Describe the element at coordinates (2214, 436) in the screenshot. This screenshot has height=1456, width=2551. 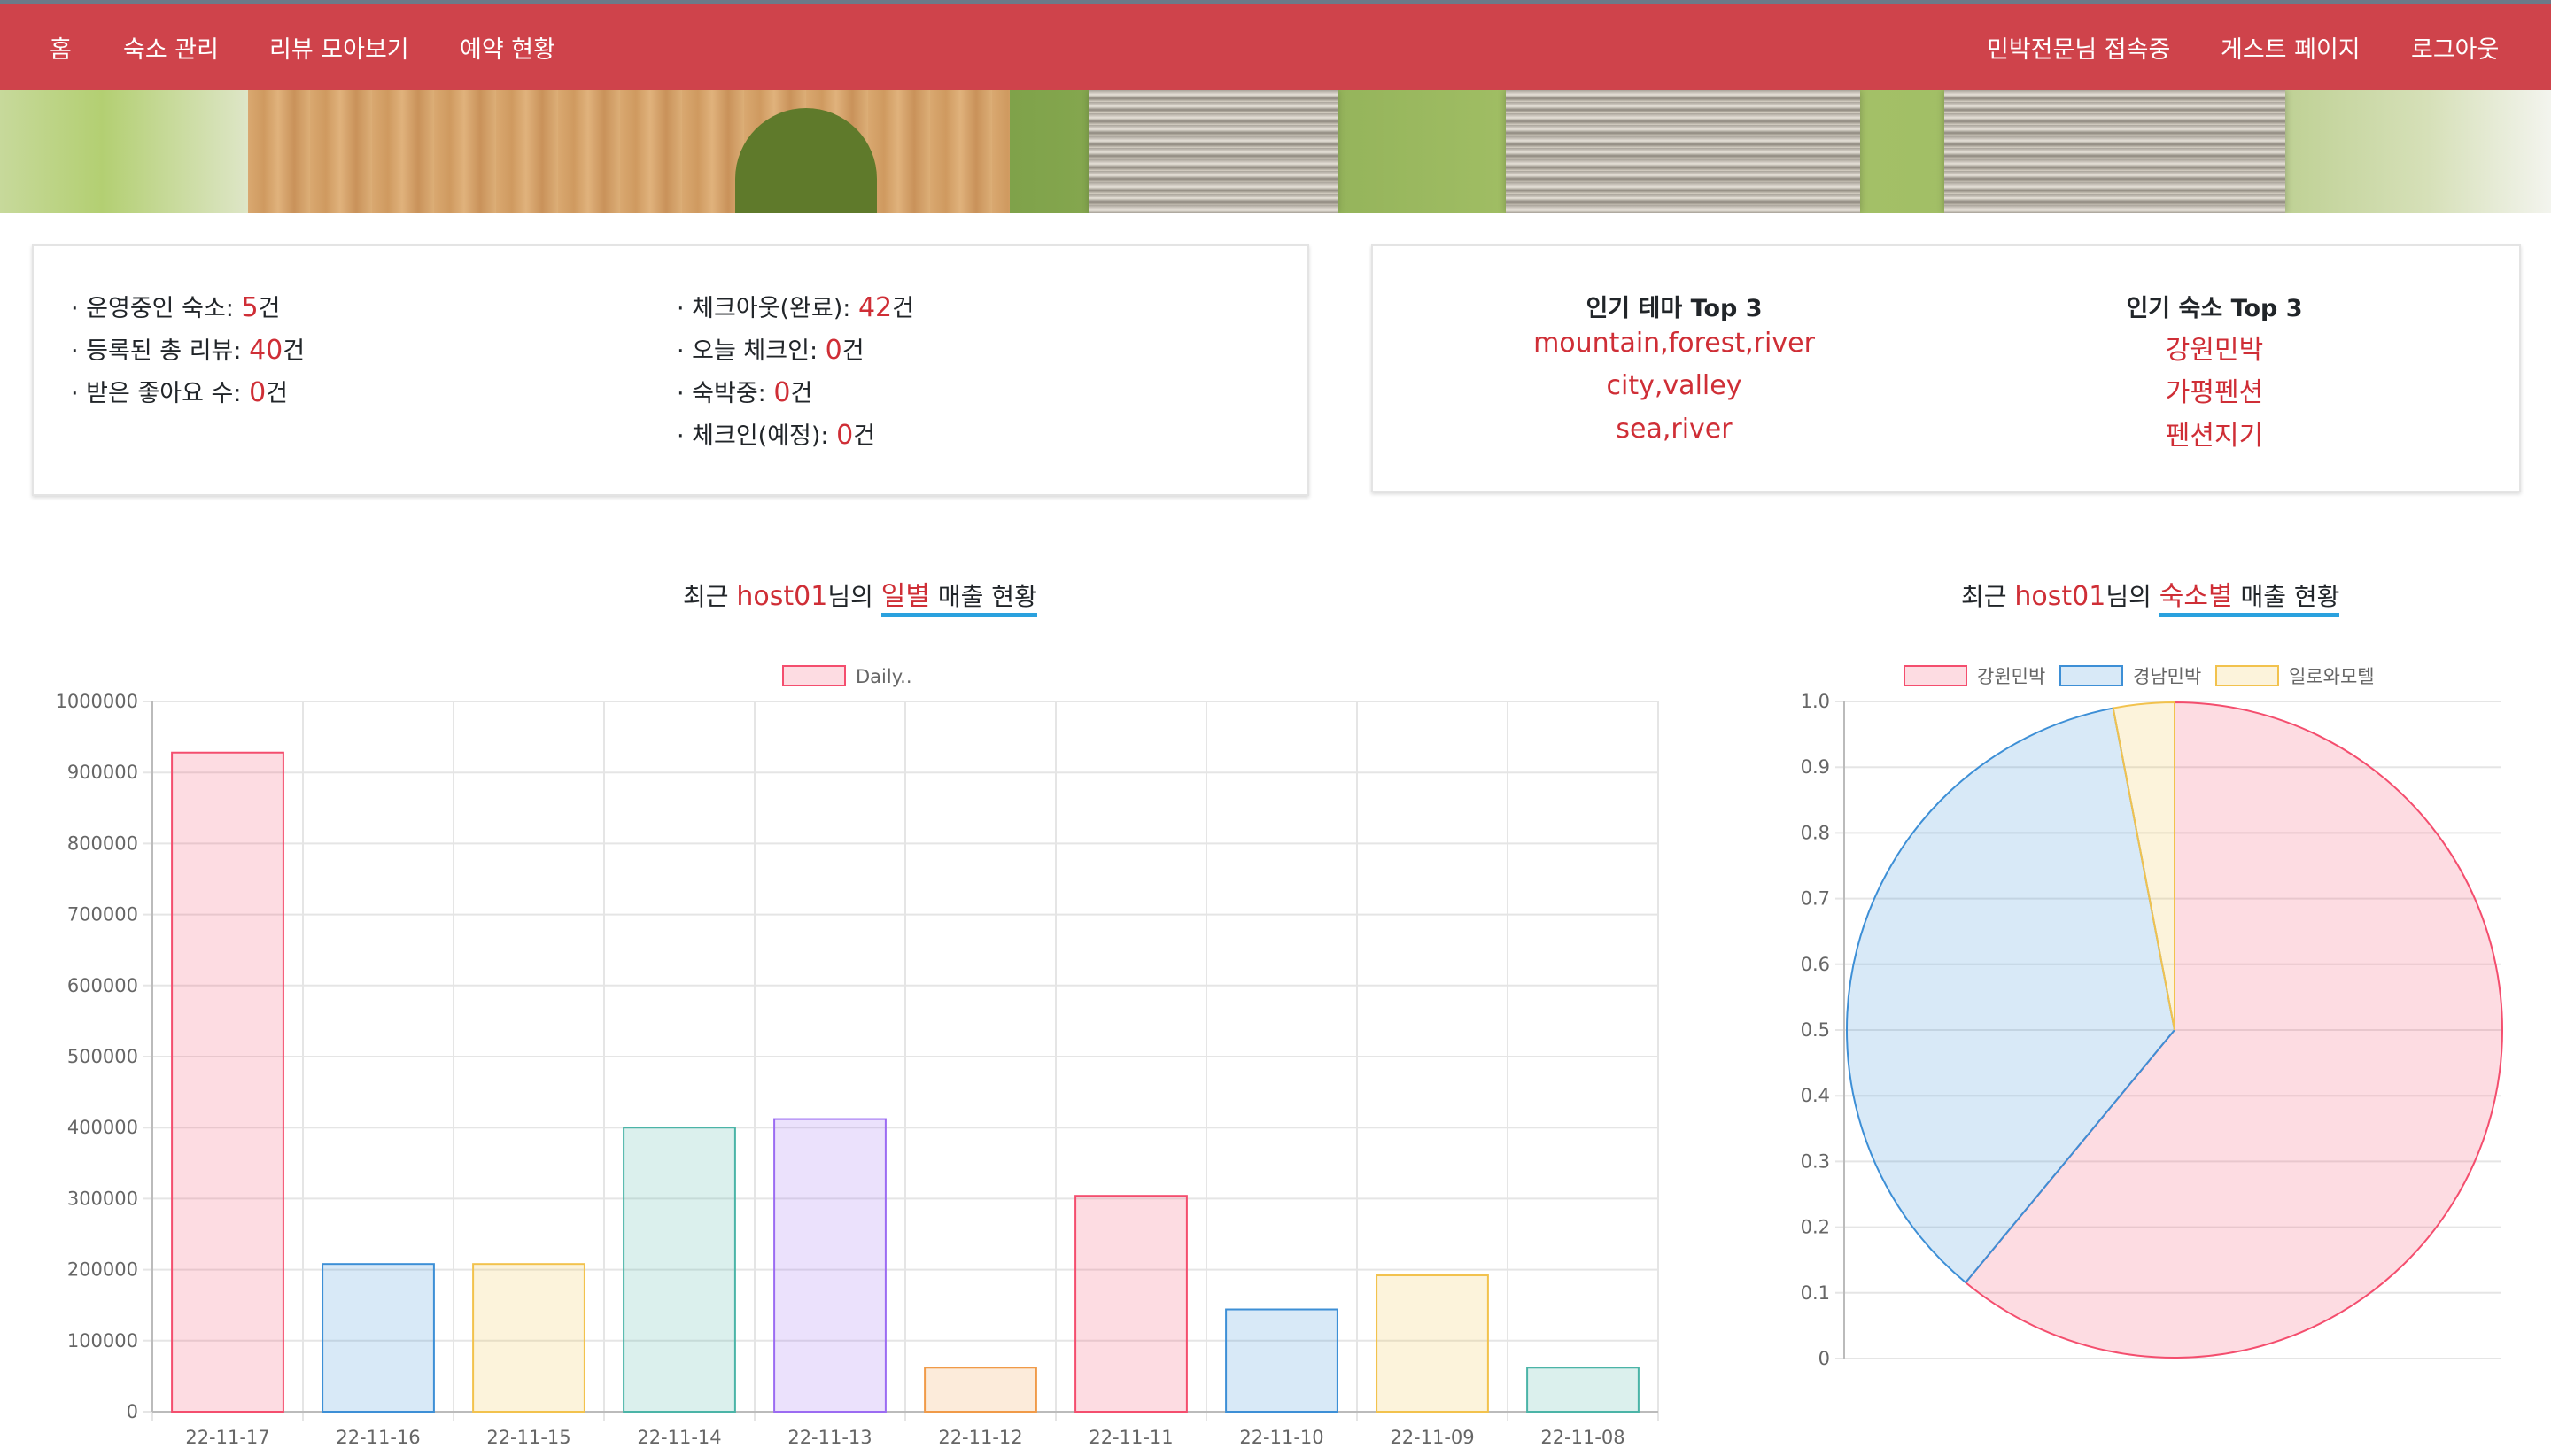
I see `top-lodging-item: 펜션지기` at that location.